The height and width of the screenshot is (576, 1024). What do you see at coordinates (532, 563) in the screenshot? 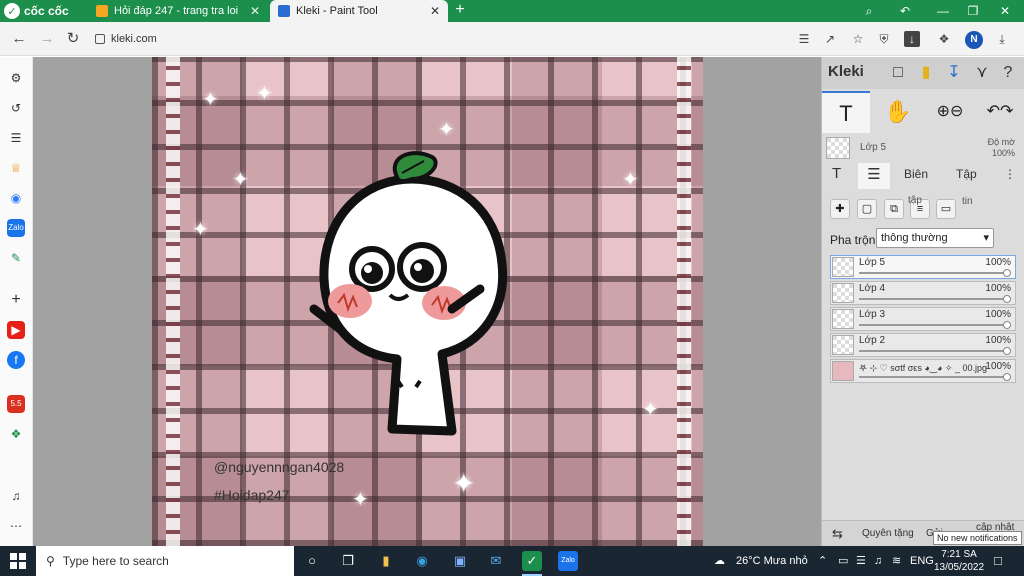
I see `coccoc-taskbar-icon: ✓` at bounding box center [532, 563].